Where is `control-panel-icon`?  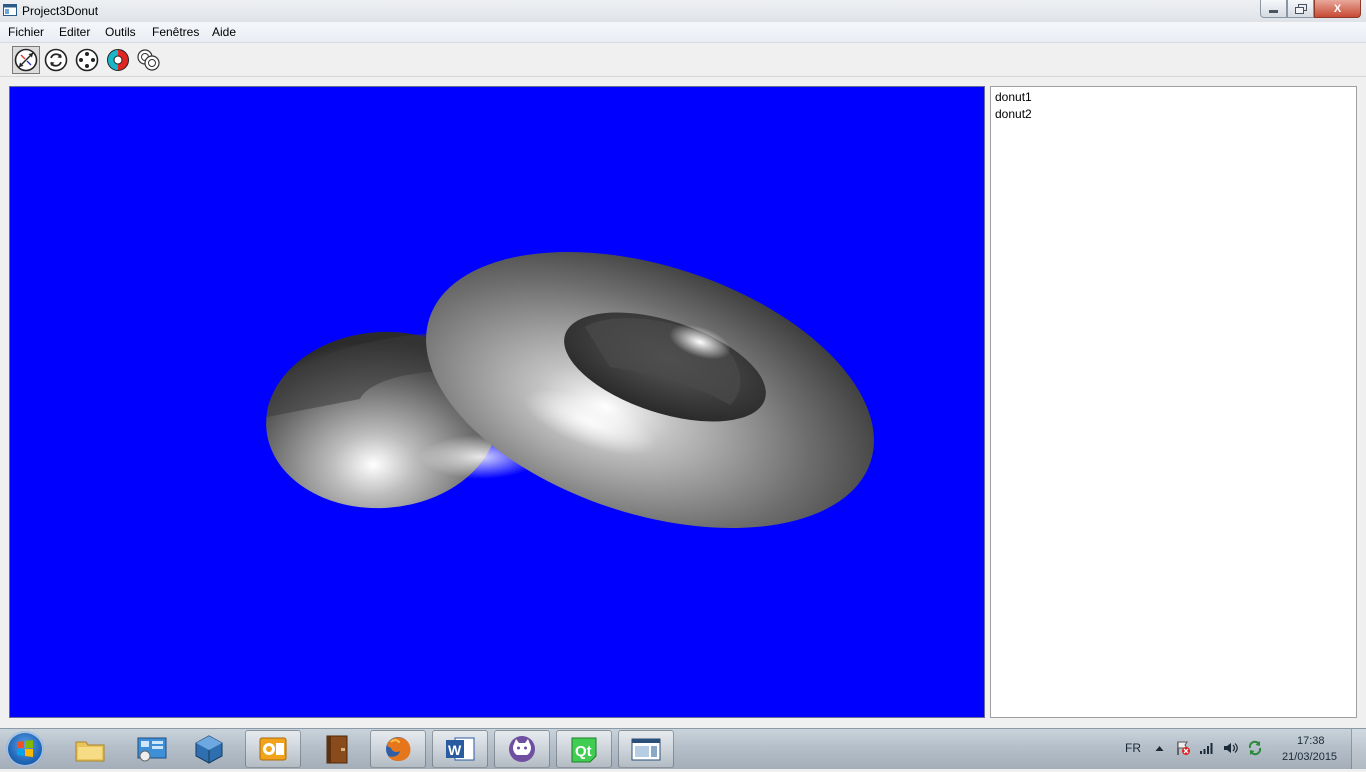 control-panel-icon is located at coordinates (152, 749).